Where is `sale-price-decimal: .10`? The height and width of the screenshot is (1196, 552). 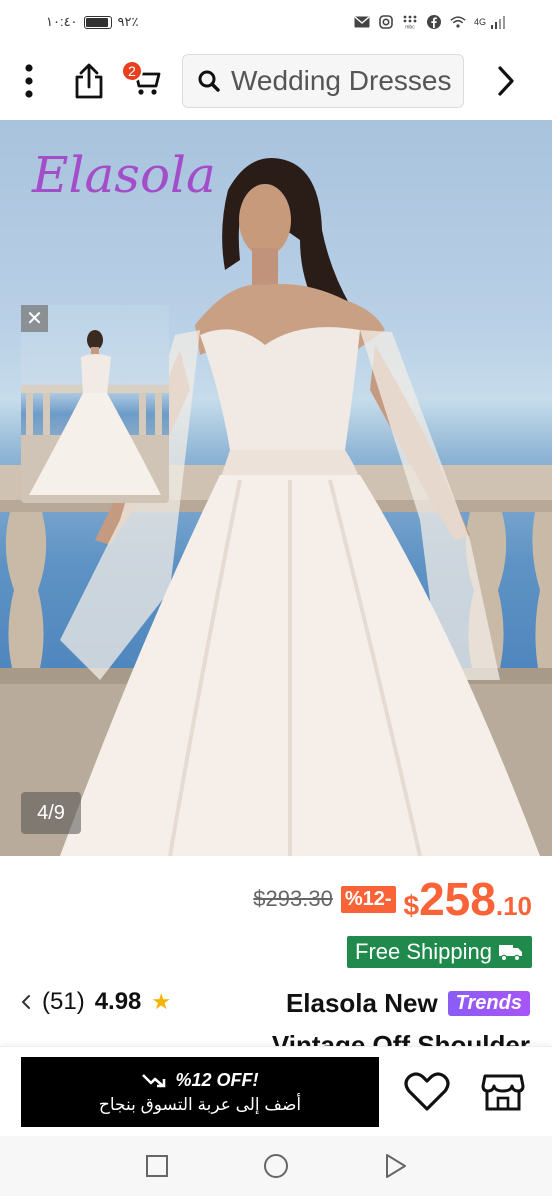
sale-price-decimal: .10 is located at coordinates (513, 906).